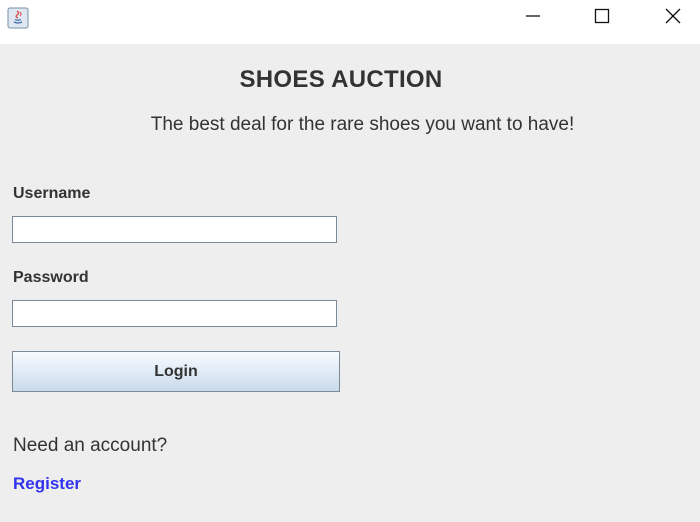 This screenshot has width=700, height=522. What do you see at coordinates (51, 277) in the screenshot?
I see `password-label: Password` at bounding box center [51, 277].